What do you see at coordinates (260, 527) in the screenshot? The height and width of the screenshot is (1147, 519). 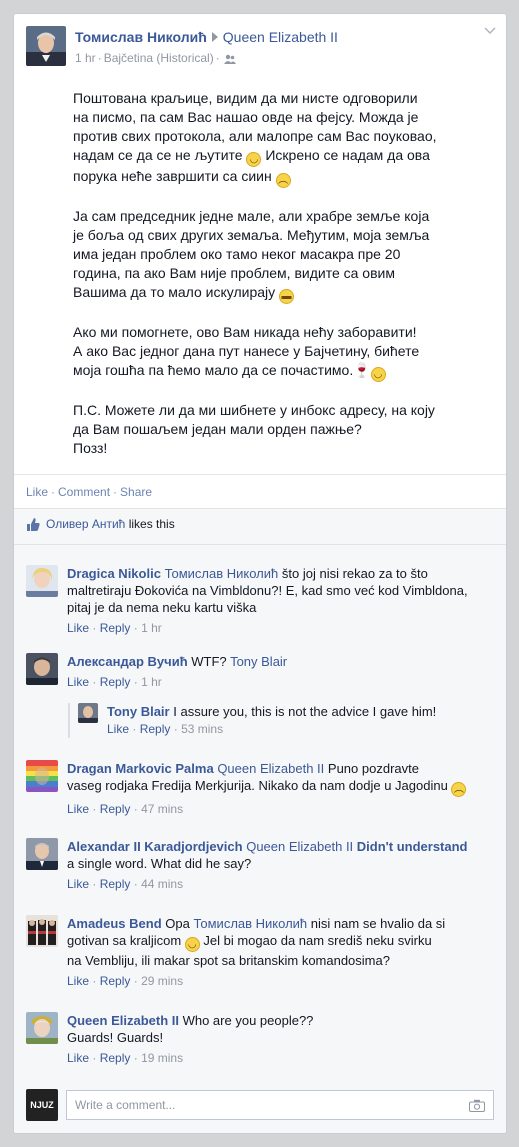 I see `likes-summary: Оливер Антић likes this` at bounding box center [260, 527].